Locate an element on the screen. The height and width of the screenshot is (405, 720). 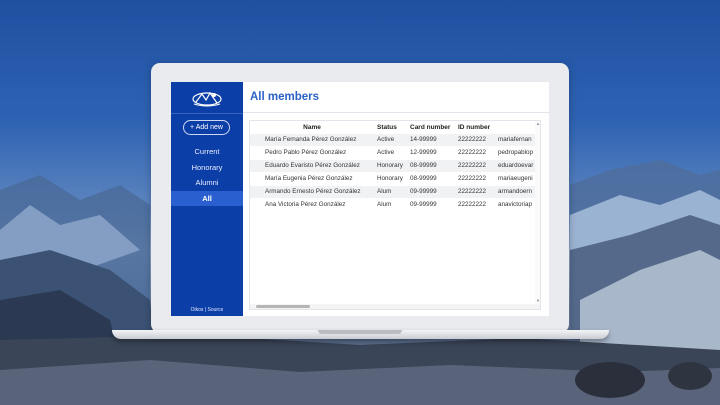
sidebar-footer: Oikos | Source is located at coordinates (207, 310).